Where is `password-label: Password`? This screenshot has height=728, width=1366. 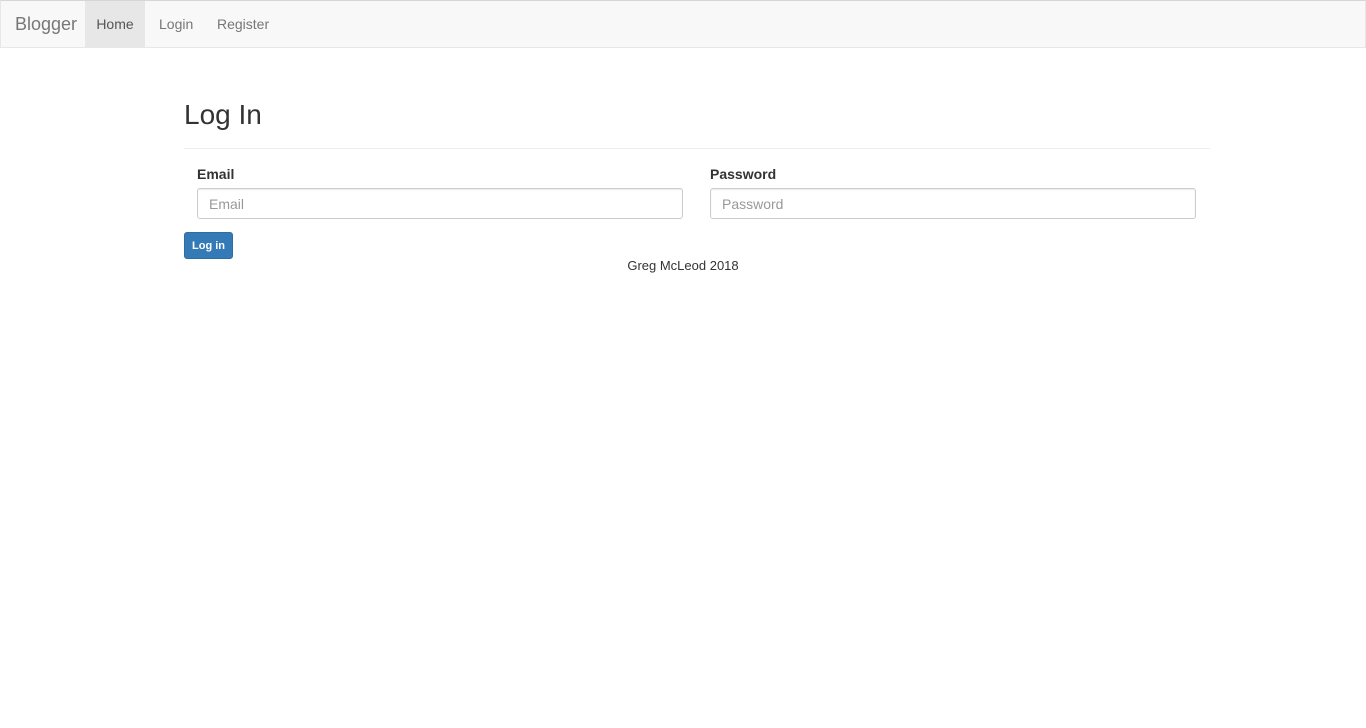
password-label: Password is located at coordinates (743, 174).